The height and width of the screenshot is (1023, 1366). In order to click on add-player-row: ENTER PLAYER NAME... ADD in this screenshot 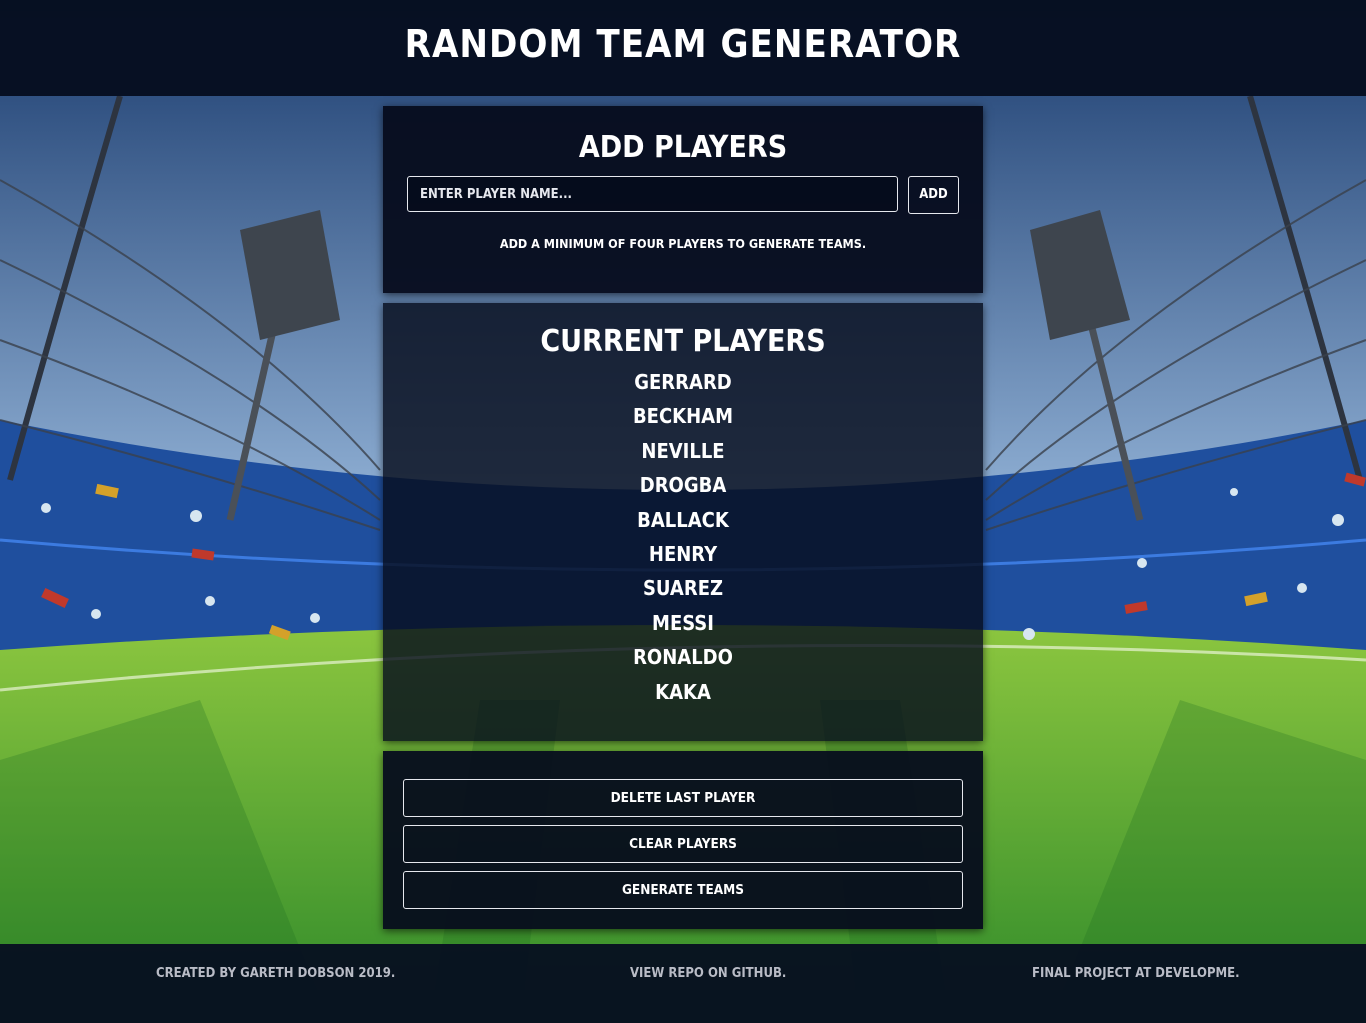, I will do `click(683, 195)`.